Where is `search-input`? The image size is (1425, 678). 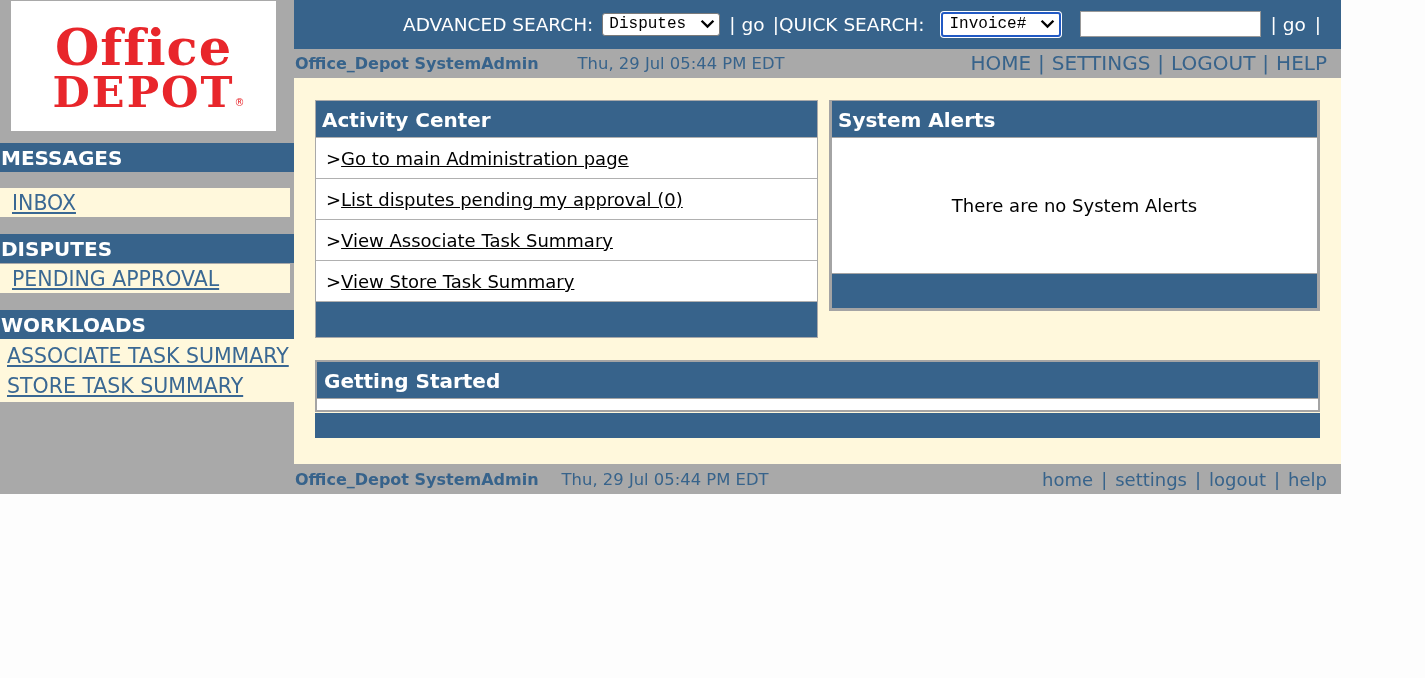 search-input is located at coordinates (1171, 24).